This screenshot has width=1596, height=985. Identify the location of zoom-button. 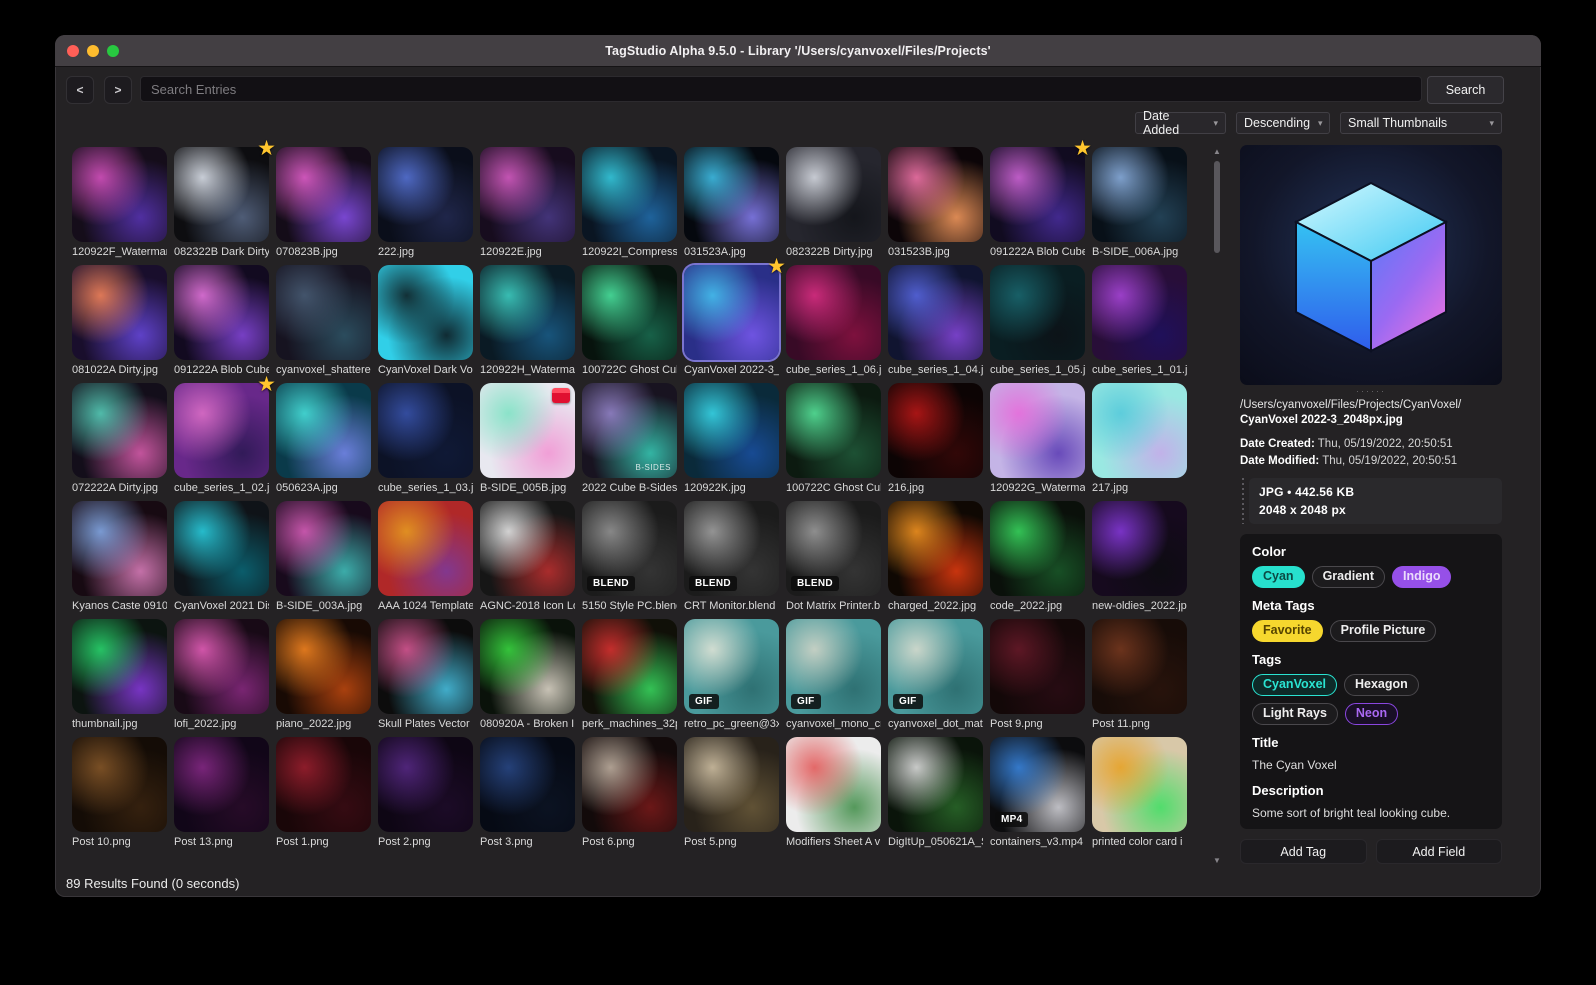
(113, 51).